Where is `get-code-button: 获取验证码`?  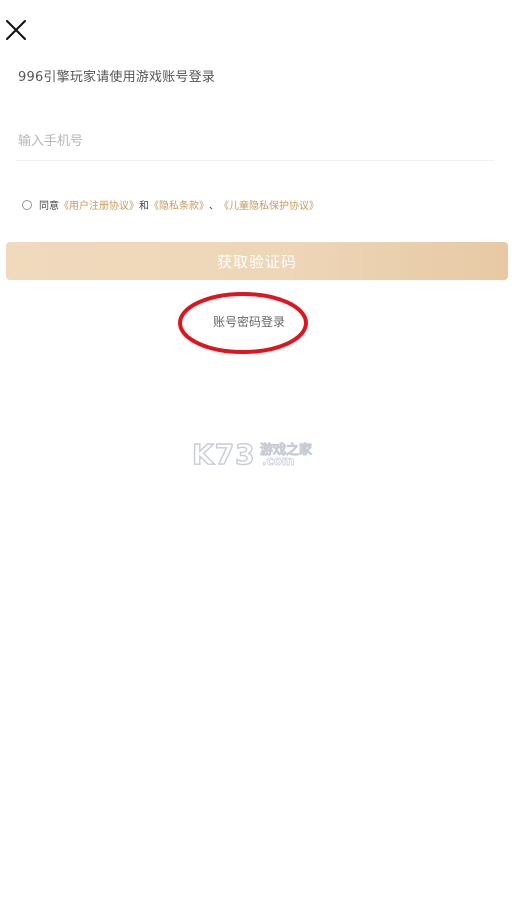 get-code-button: 获取验证码 is located at coordinates (257, 261).